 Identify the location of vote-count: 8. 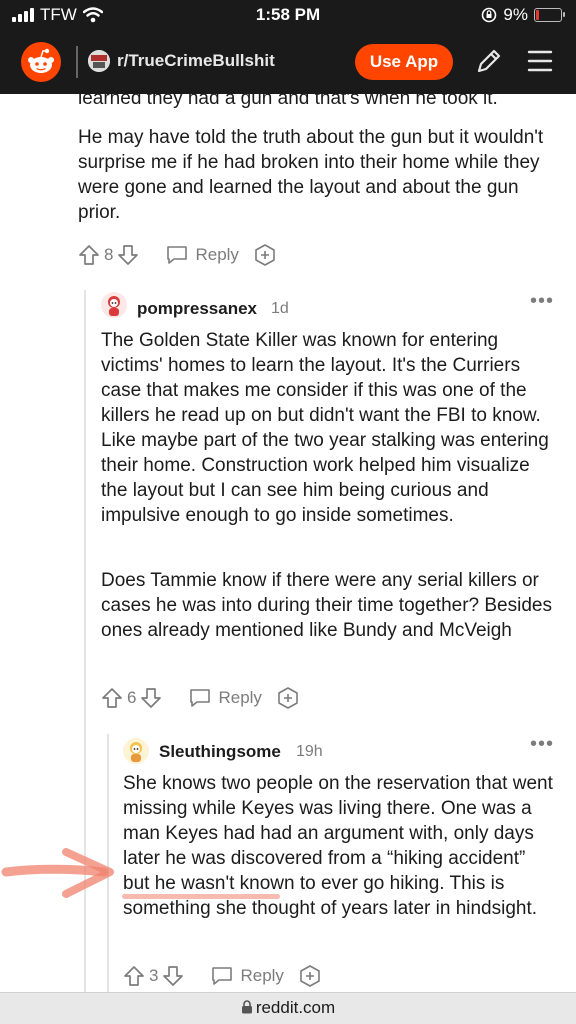
(109, 254).